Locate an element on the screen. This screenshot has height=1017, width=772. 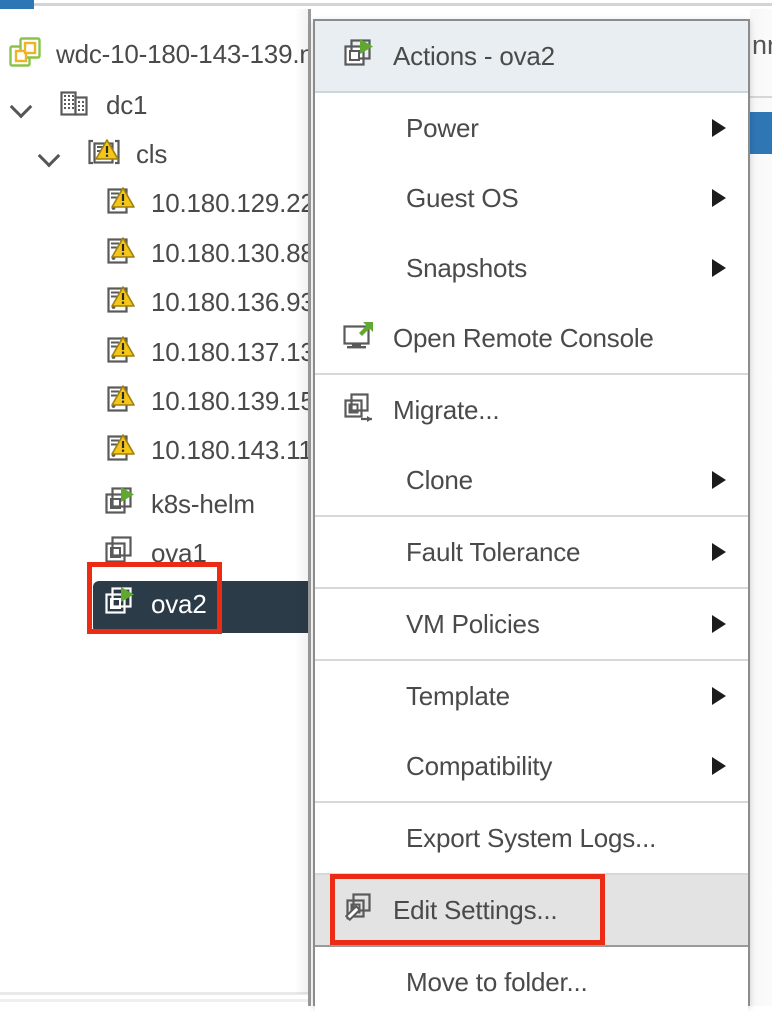
menu-item-template: Template is located at coordinates (531, 696).